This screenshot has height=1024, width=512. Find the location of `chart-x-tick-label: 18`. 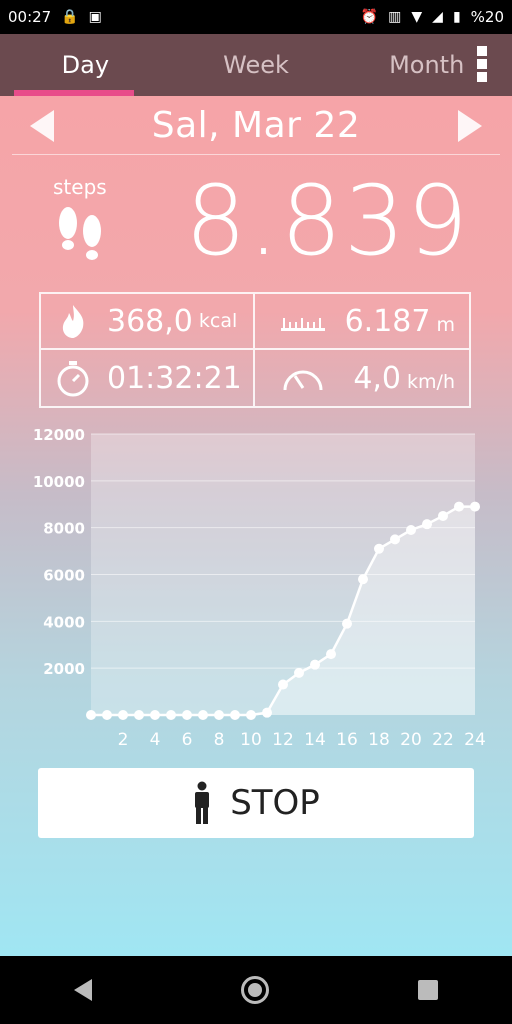

chart-x-tick-label: 18 is located at coordinates (379, 740).